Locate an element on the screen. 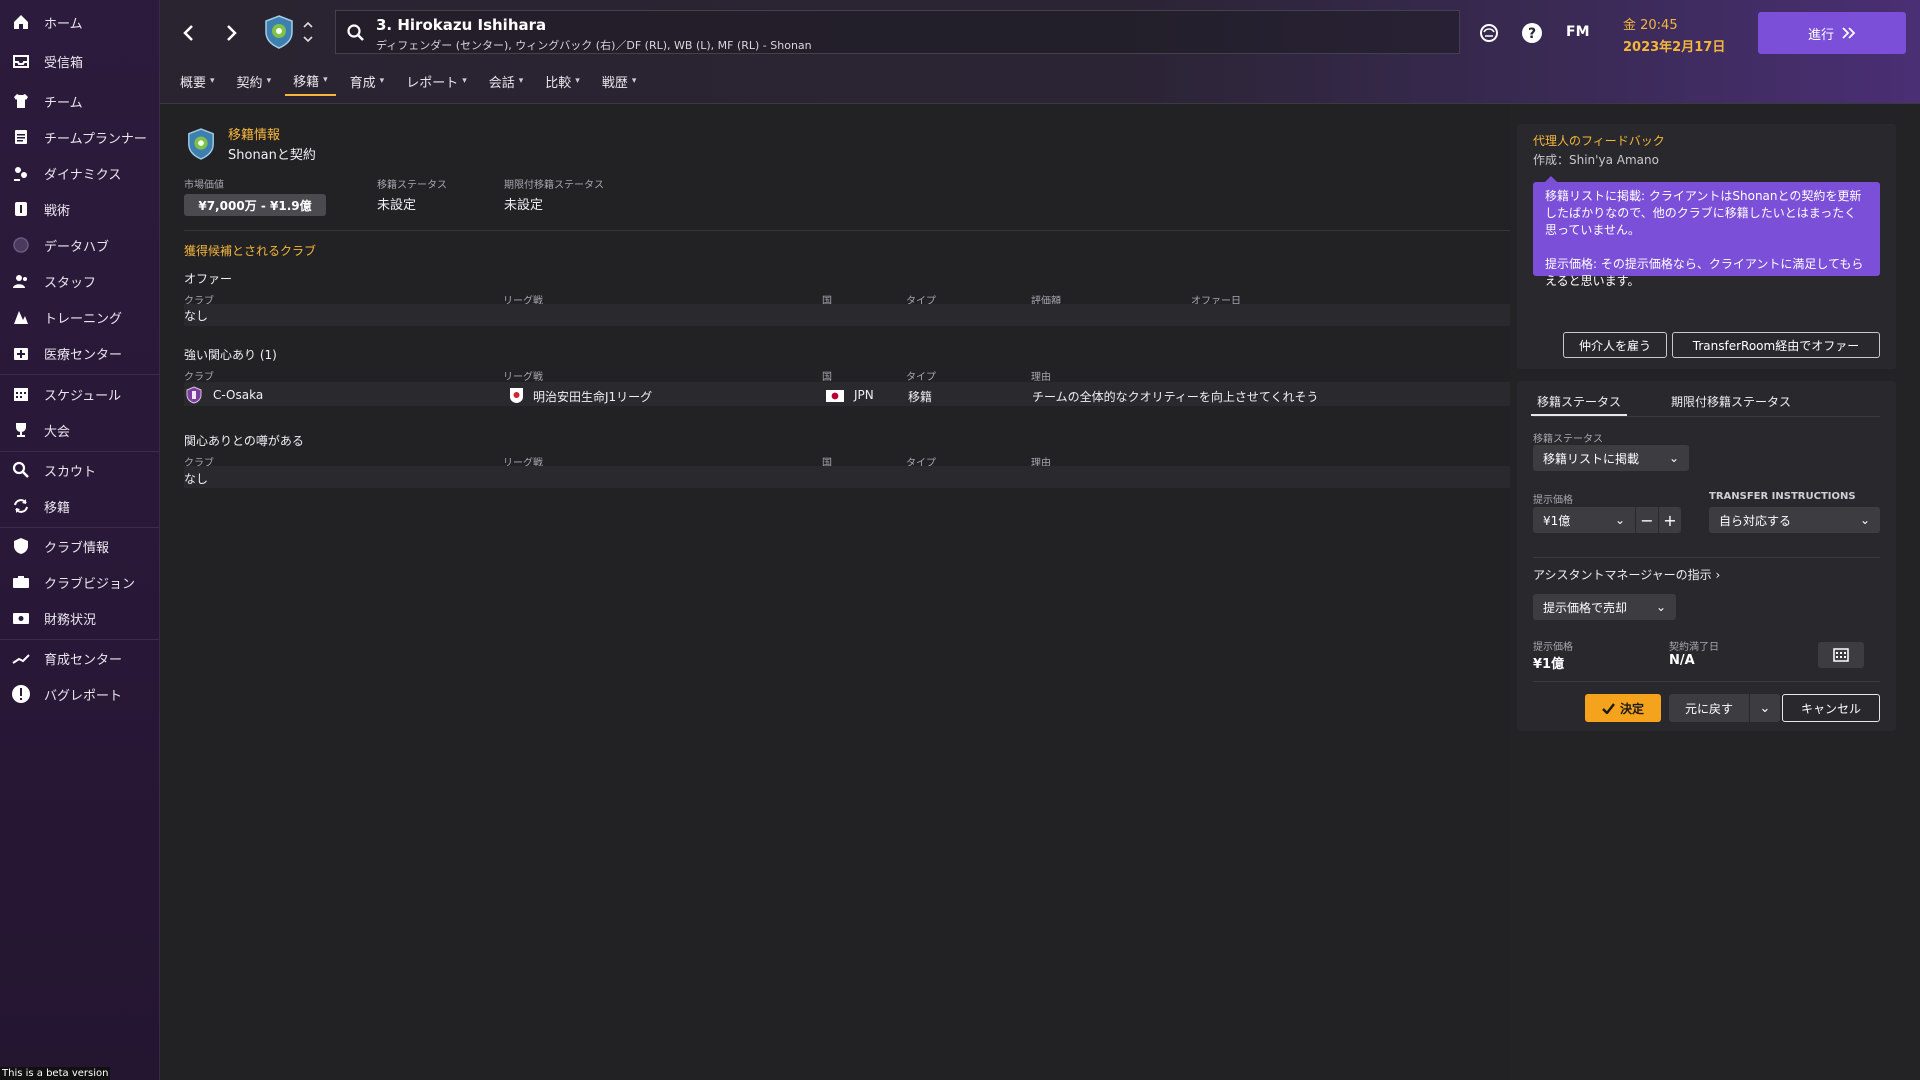  tab-reports: レポート ▾ is located at coordinates (436, 81).